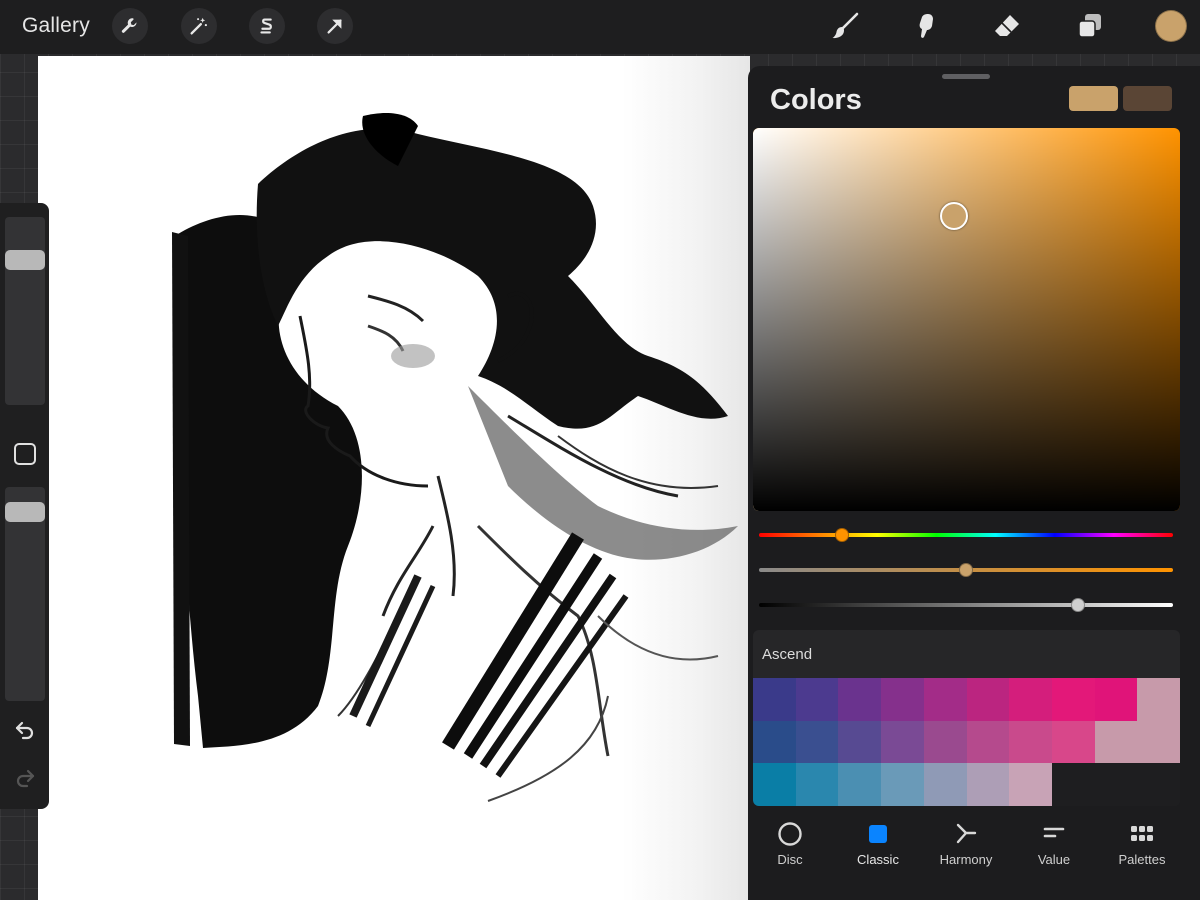 The height and width of the screenshot is (900, 1200). Describe the element at coordinates (1142, 859) in the screenshot. I see `tab-label: Palettes` at that location.